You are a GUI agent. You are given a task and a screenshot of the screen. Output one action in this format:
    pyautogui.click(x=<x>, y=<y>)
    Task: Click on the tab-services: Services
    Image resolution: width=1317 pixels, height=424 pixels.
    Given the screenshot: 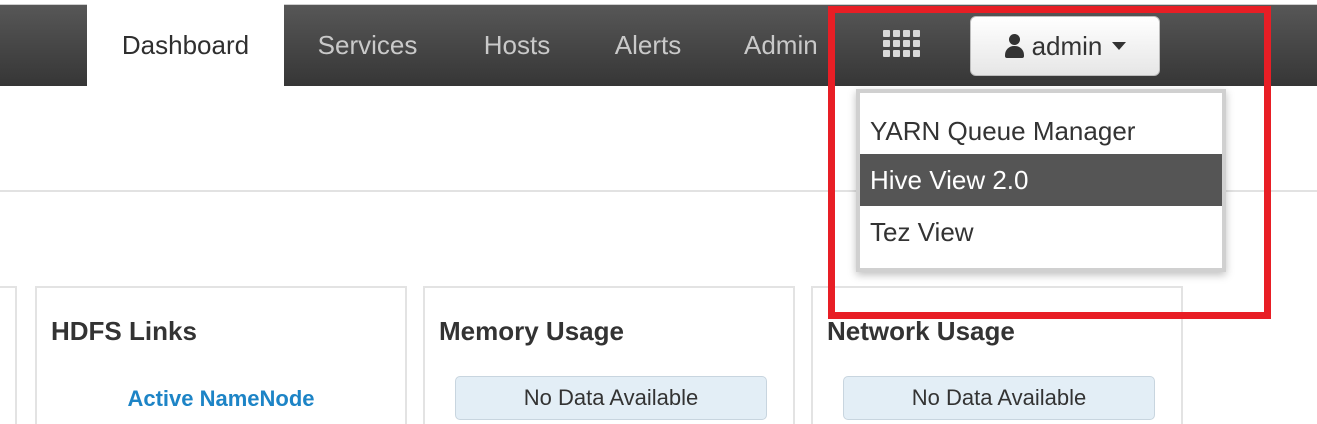 What is the action you would take?
    pyautogui.click(x=367, y=45)
    